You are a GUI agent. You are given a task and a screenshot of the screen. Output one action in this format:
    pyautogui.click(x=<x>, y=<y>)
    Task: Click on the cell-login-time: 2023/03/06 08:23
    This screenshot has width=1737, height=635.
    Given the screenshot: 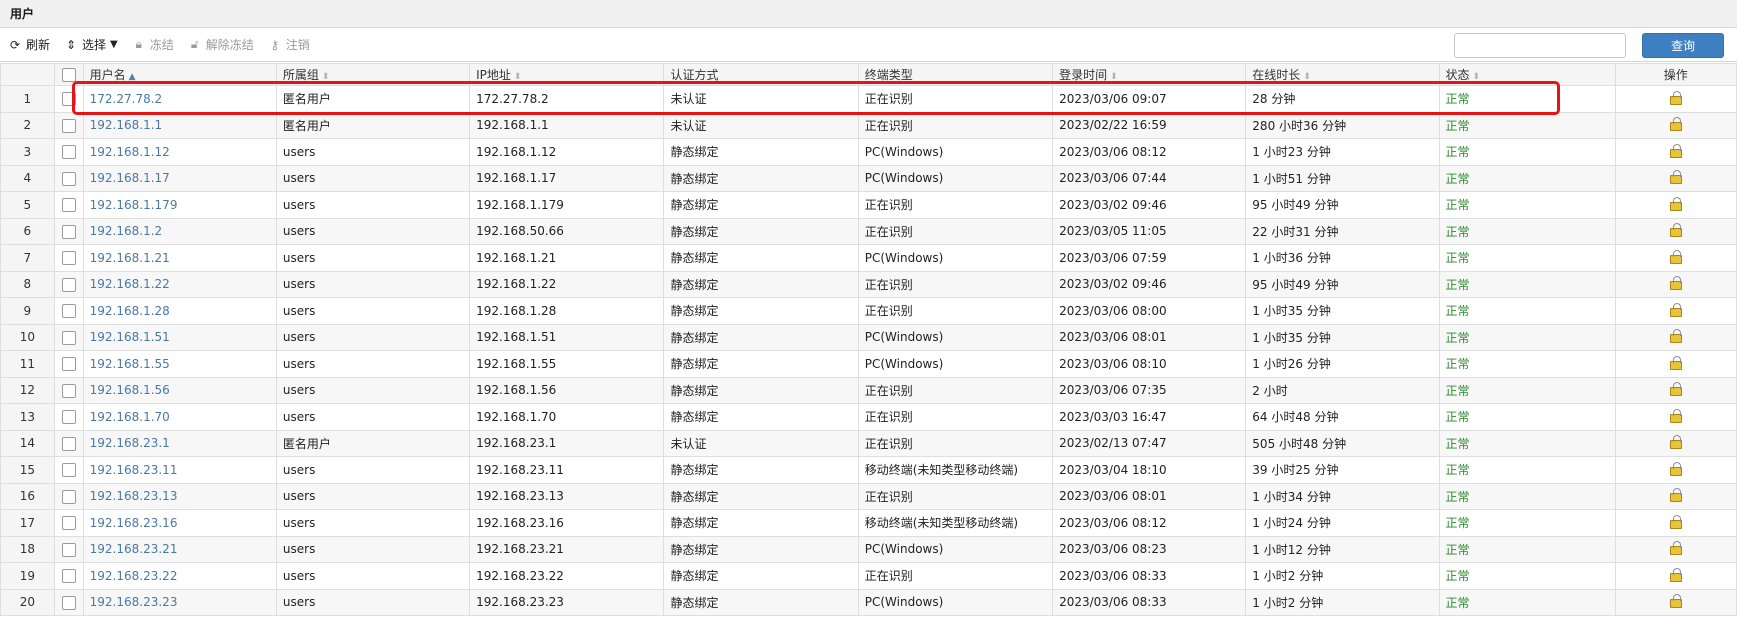 What is the action you would take?
    pyautogui.click(x=1149, y=549)
    